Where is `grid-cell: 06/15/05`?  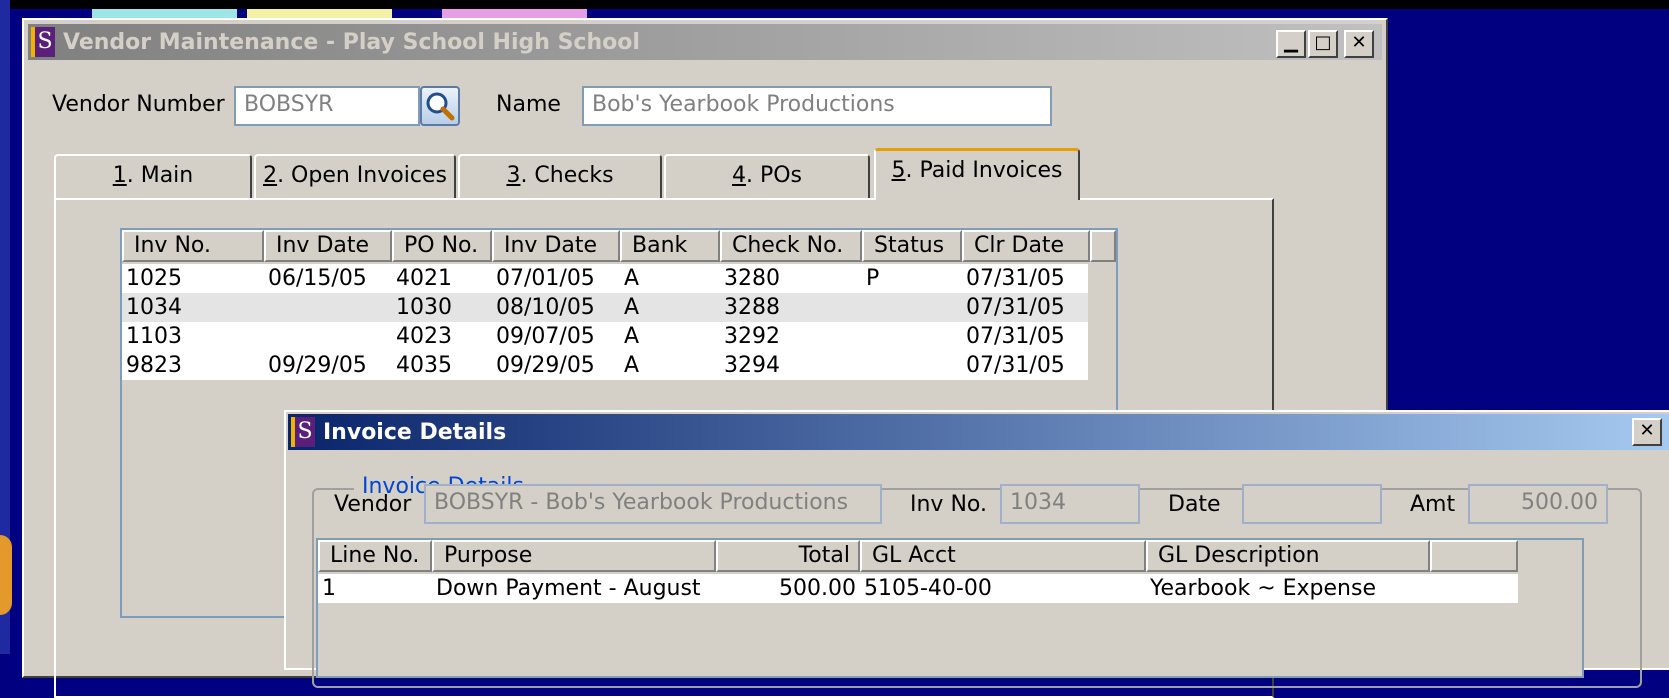 grid-cell: 06/15/05 is located at coordinates (317, 278).